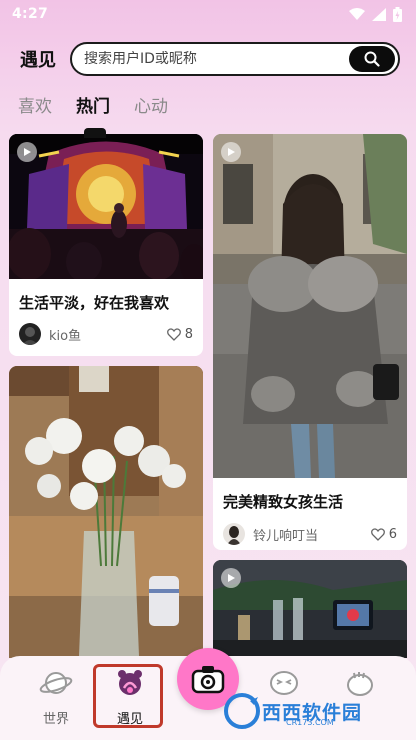 This screenshot has height=740, width=416. I want to click on post-meta: kio鱼 8, so click(106, 334).